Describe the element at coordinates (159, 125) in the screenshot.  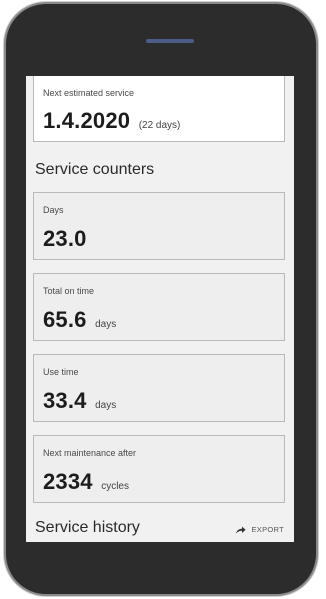
I see `next-service-remaining: (22 days)` at that location.